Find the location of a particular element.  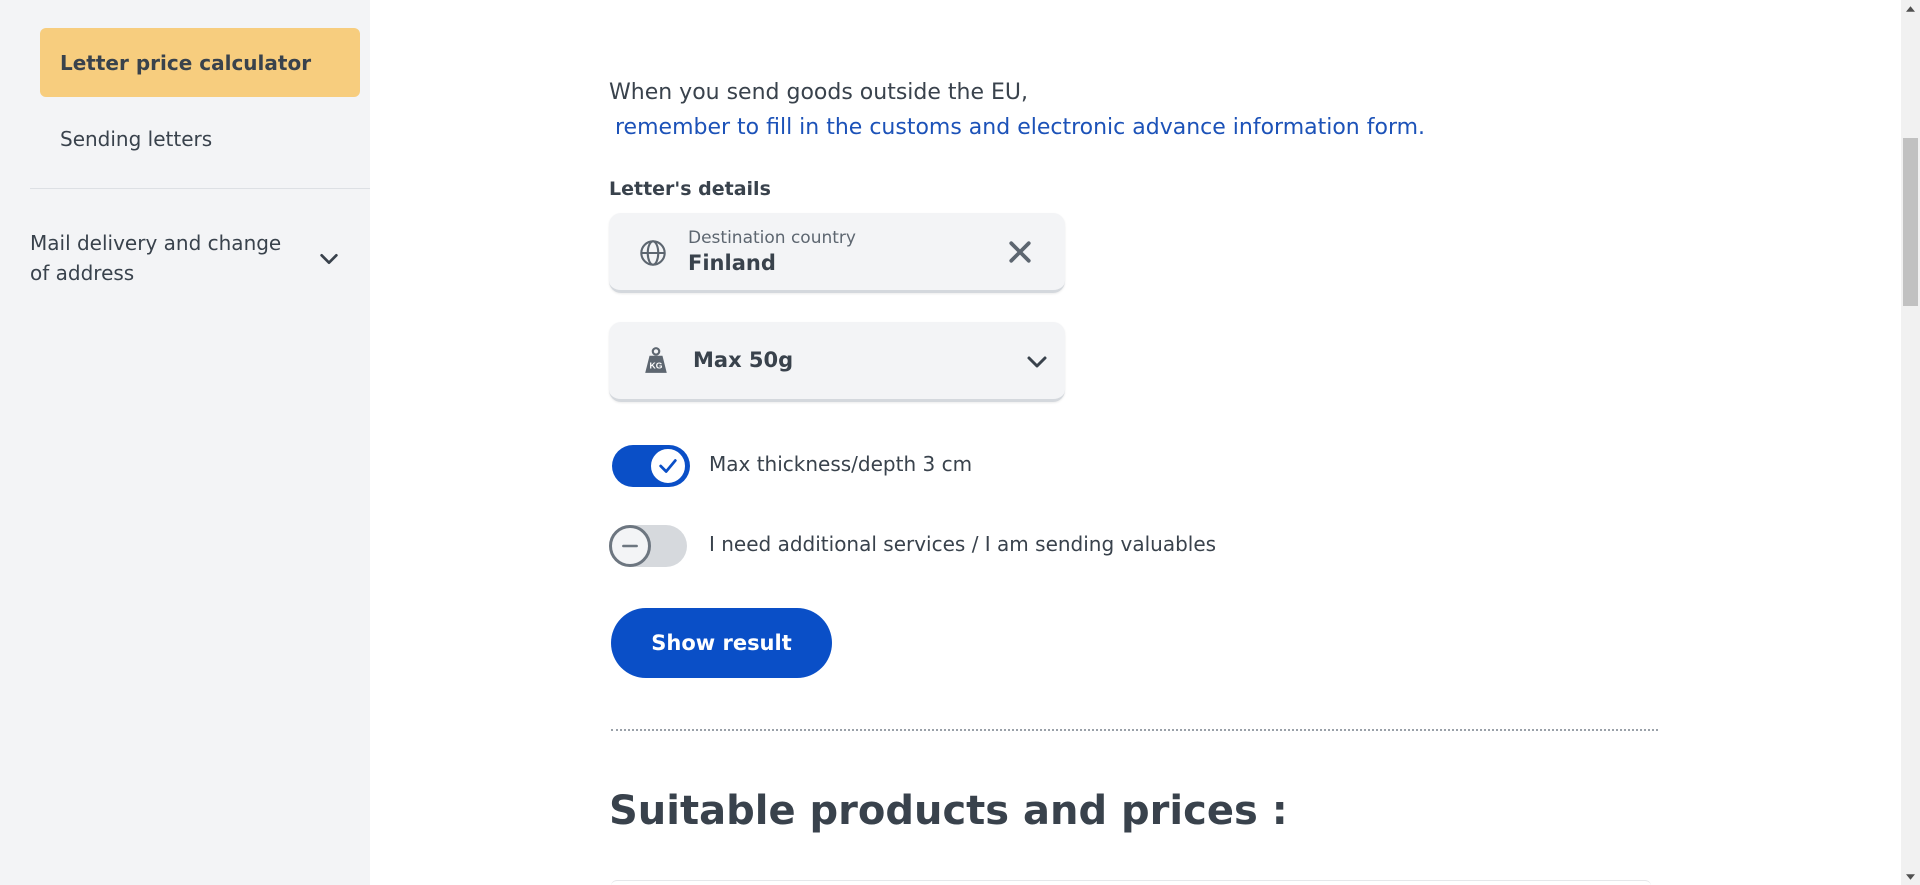

check-icon is located at coordinates (668, 466).